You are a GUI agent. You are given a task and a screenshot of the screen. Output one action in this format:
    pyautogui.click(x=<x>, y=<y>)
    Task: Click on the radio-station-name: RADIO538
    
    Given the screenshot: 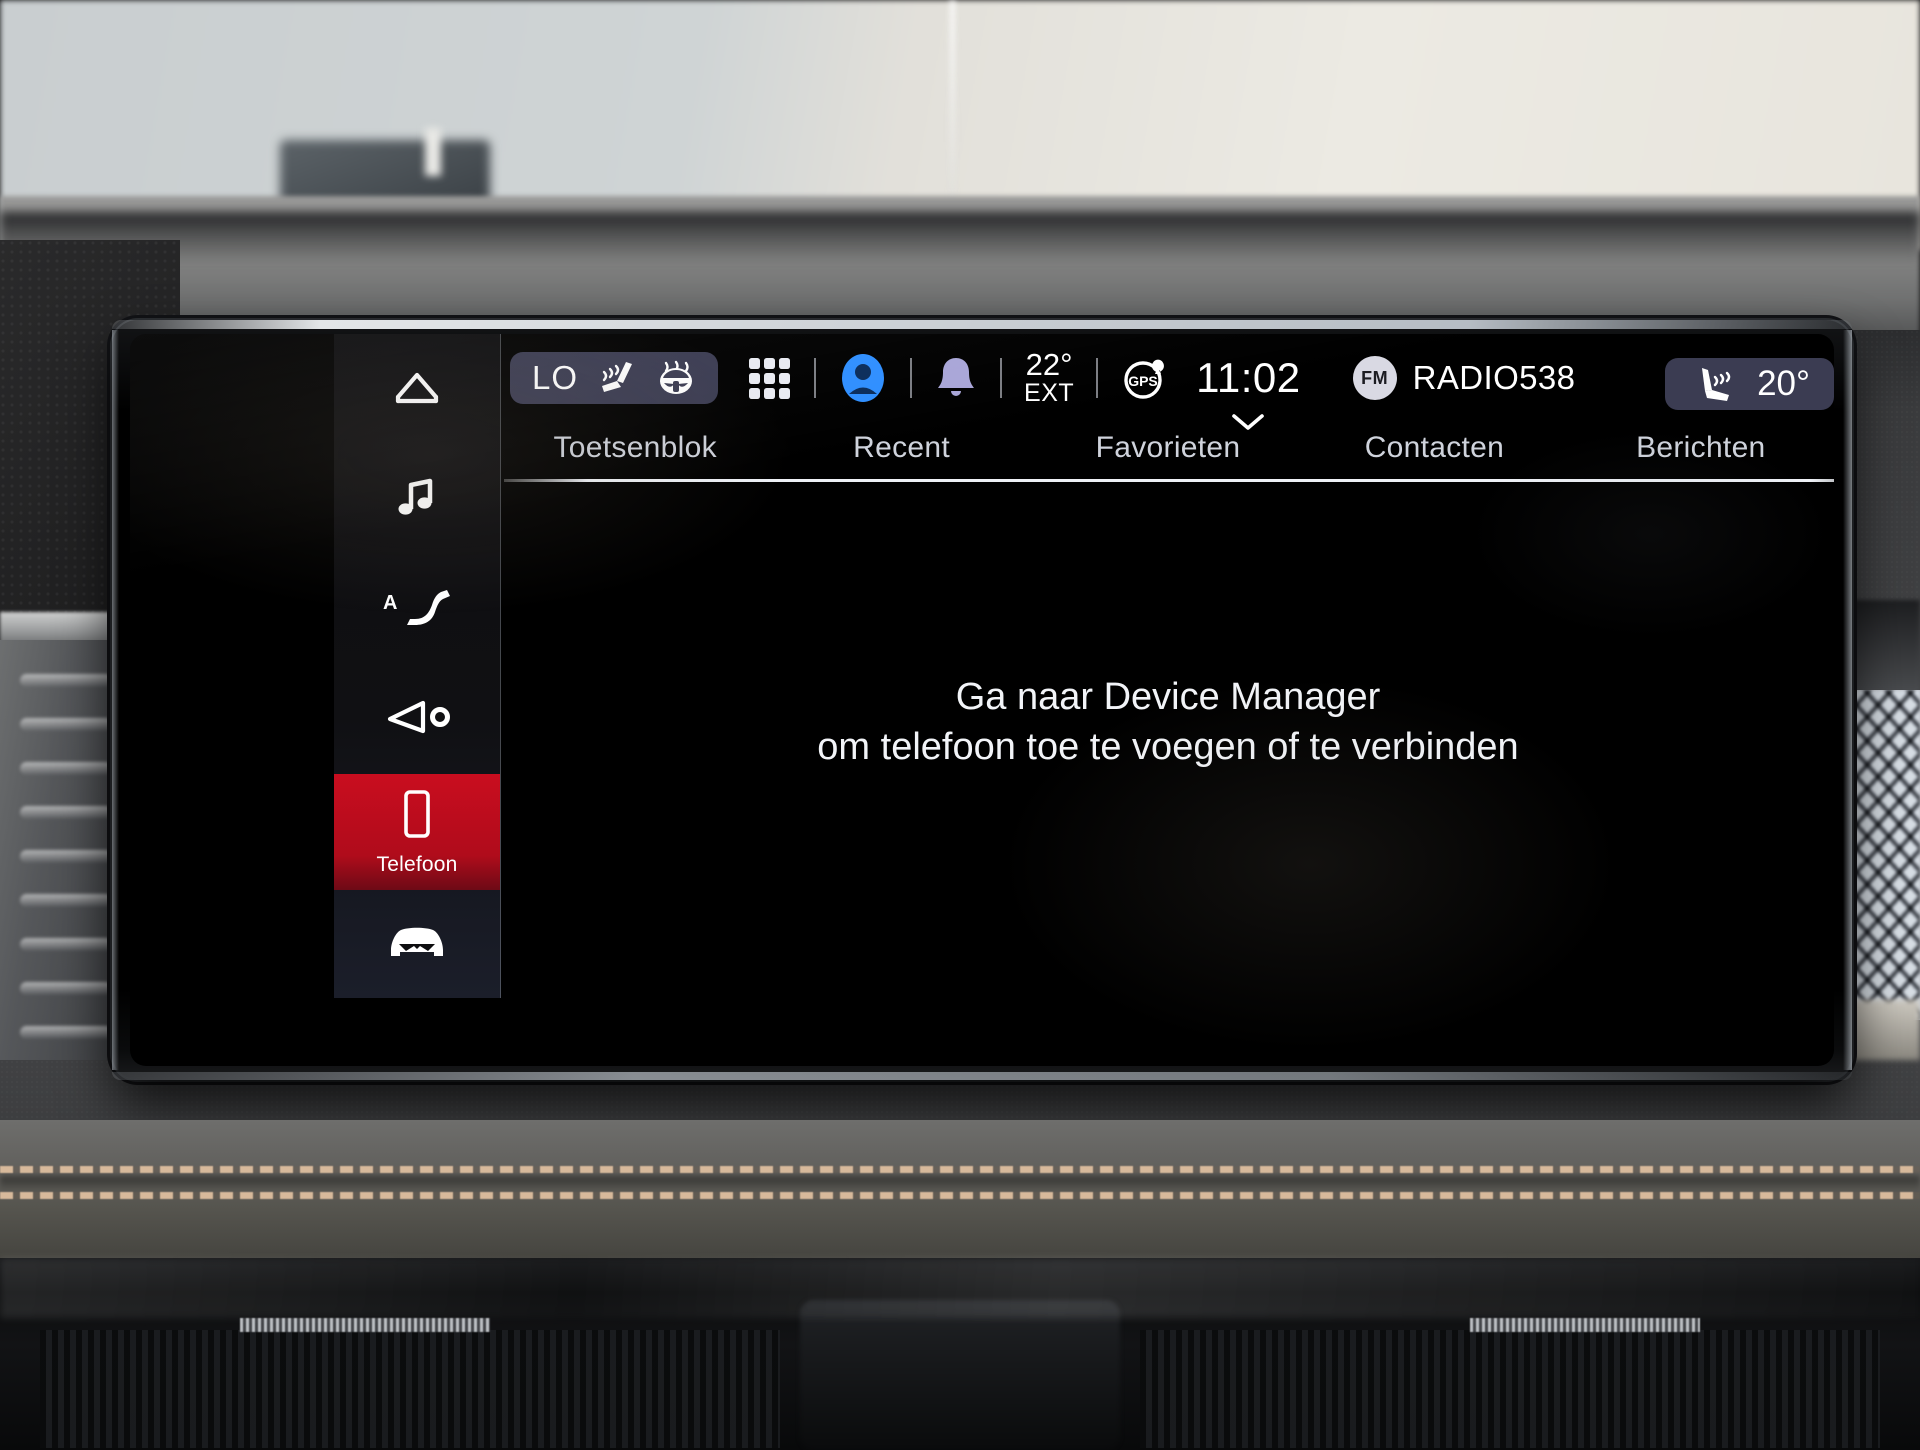 What is the action you would take?
    pyautogui.click(x=1494, y=377)
    